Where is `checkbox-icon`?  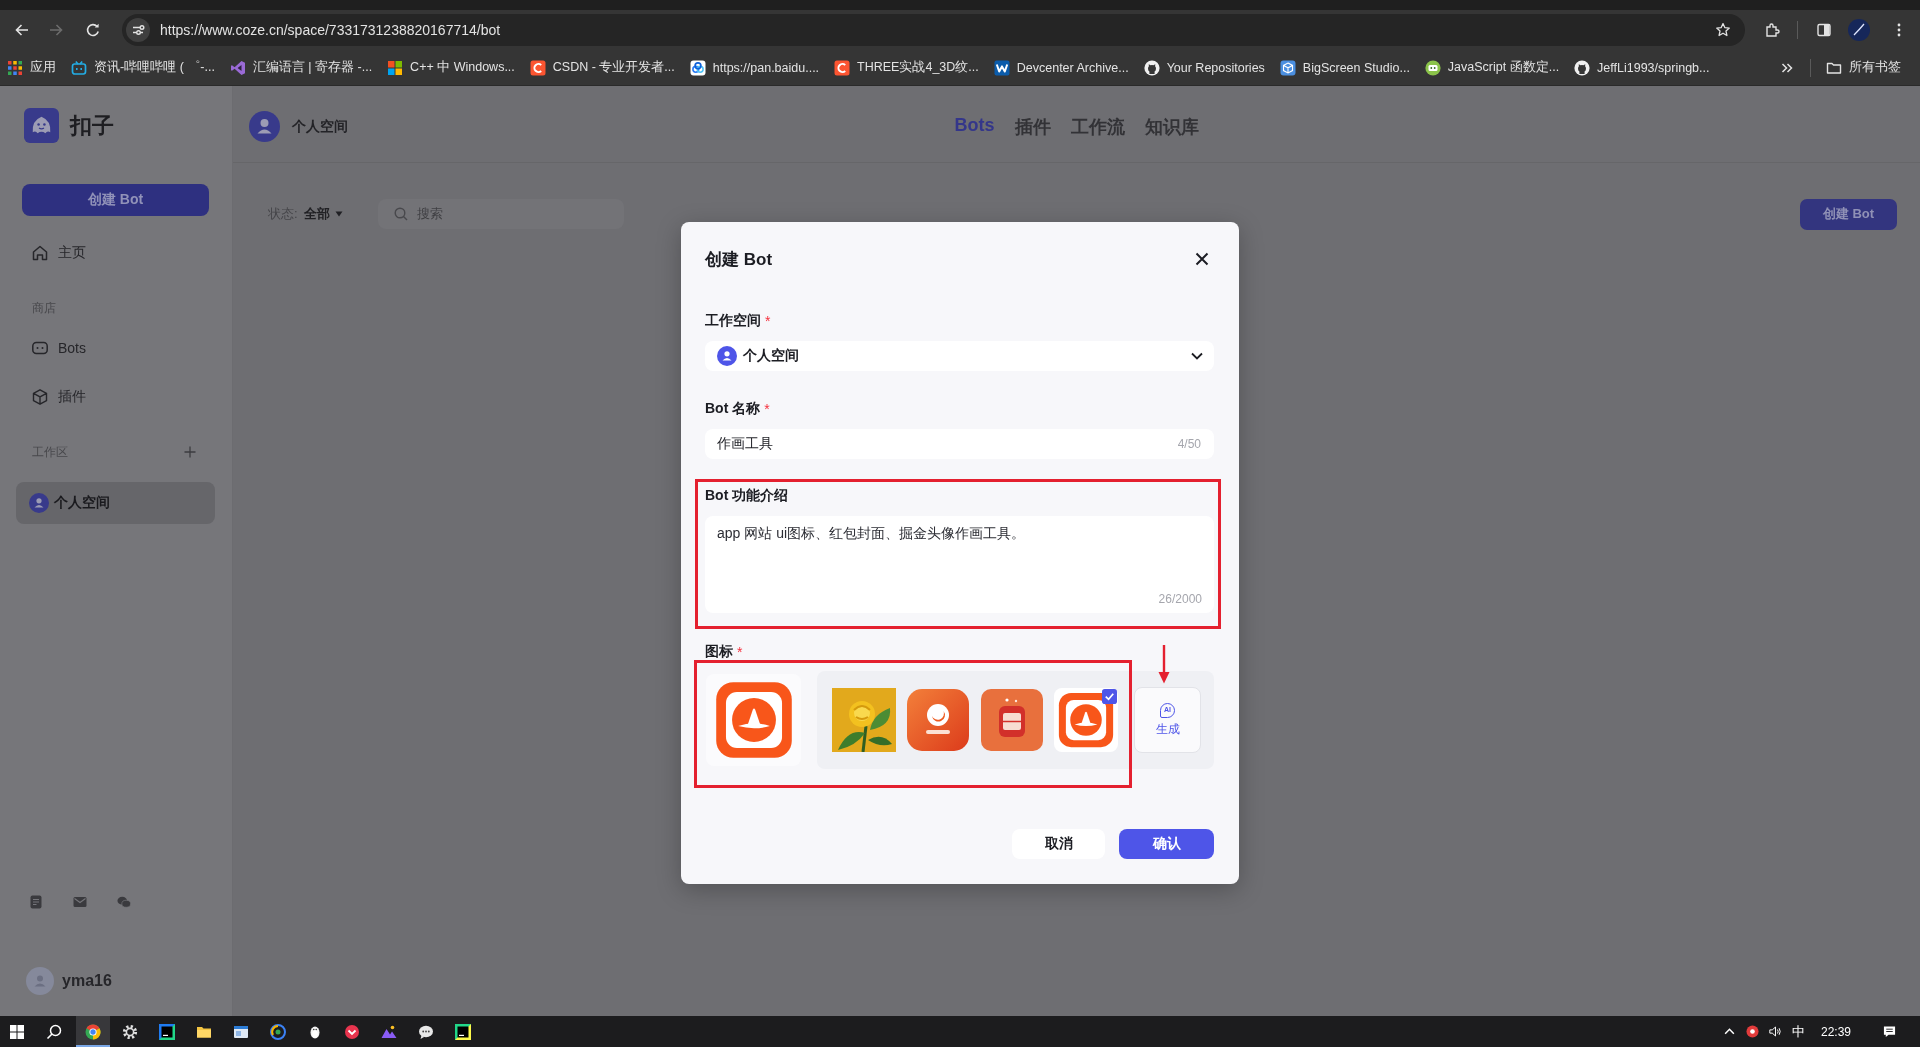
checkbox-icon is located at coordinates (1109, 696).